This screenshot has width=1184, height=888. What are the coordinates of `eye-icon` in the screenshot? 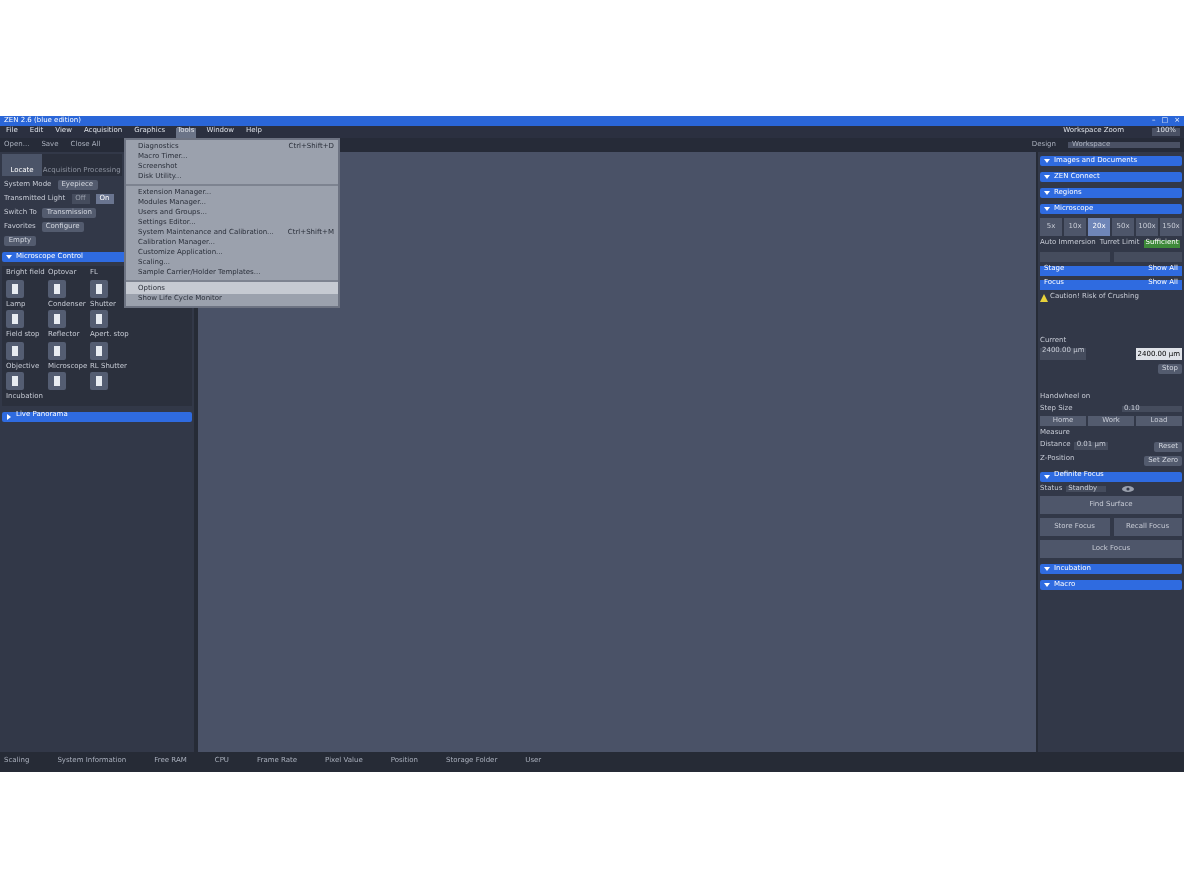 It's located at (1128, 488).